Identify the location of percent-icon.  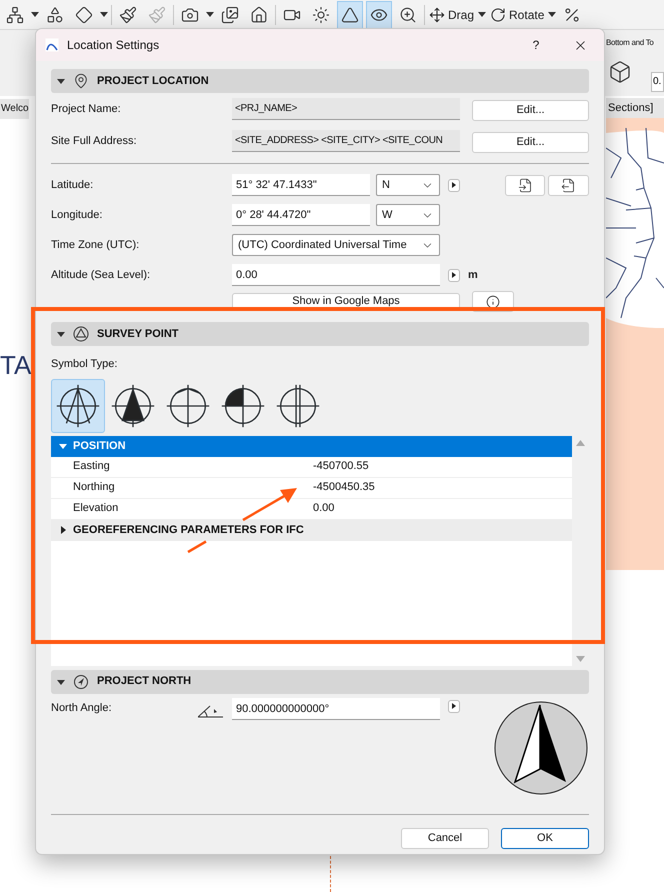
(572, 15).